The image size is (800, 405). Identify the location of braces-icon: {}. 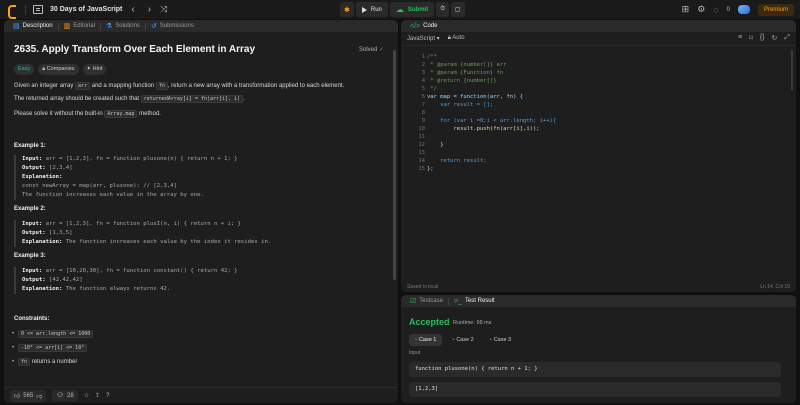
(762, 38).